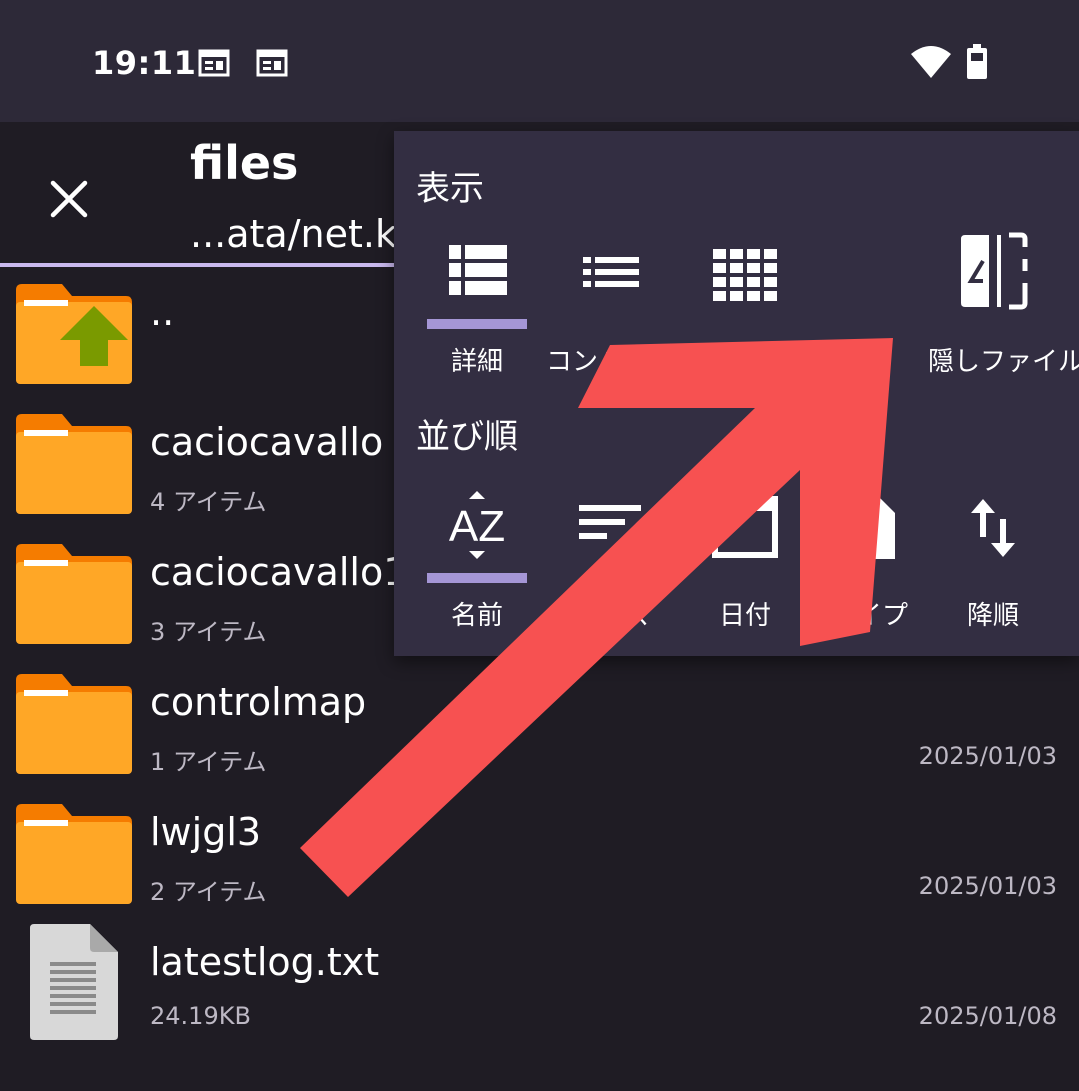  I want to click on sort-order-option: 降順, so click(993, 556).